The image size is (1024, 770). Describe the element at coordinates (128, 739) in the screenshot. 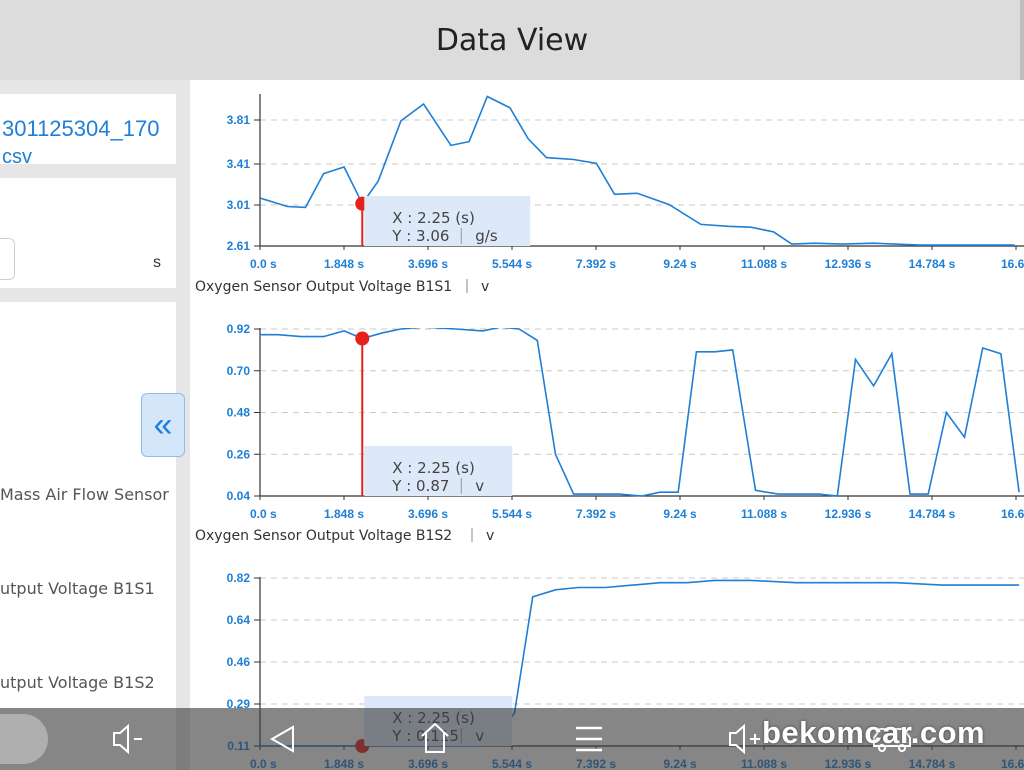

I see `volume-down-icon` at that location.